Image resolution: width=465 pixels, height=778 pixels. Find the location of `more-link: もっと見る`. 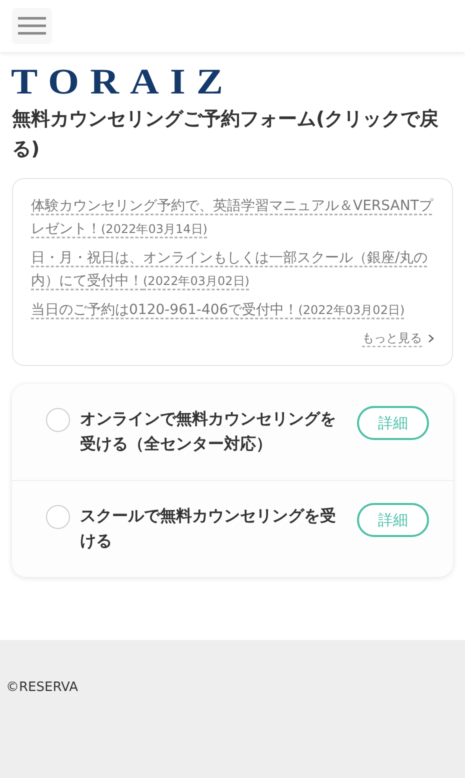

more-link: もっと見る is located at coordinates (398, 338).